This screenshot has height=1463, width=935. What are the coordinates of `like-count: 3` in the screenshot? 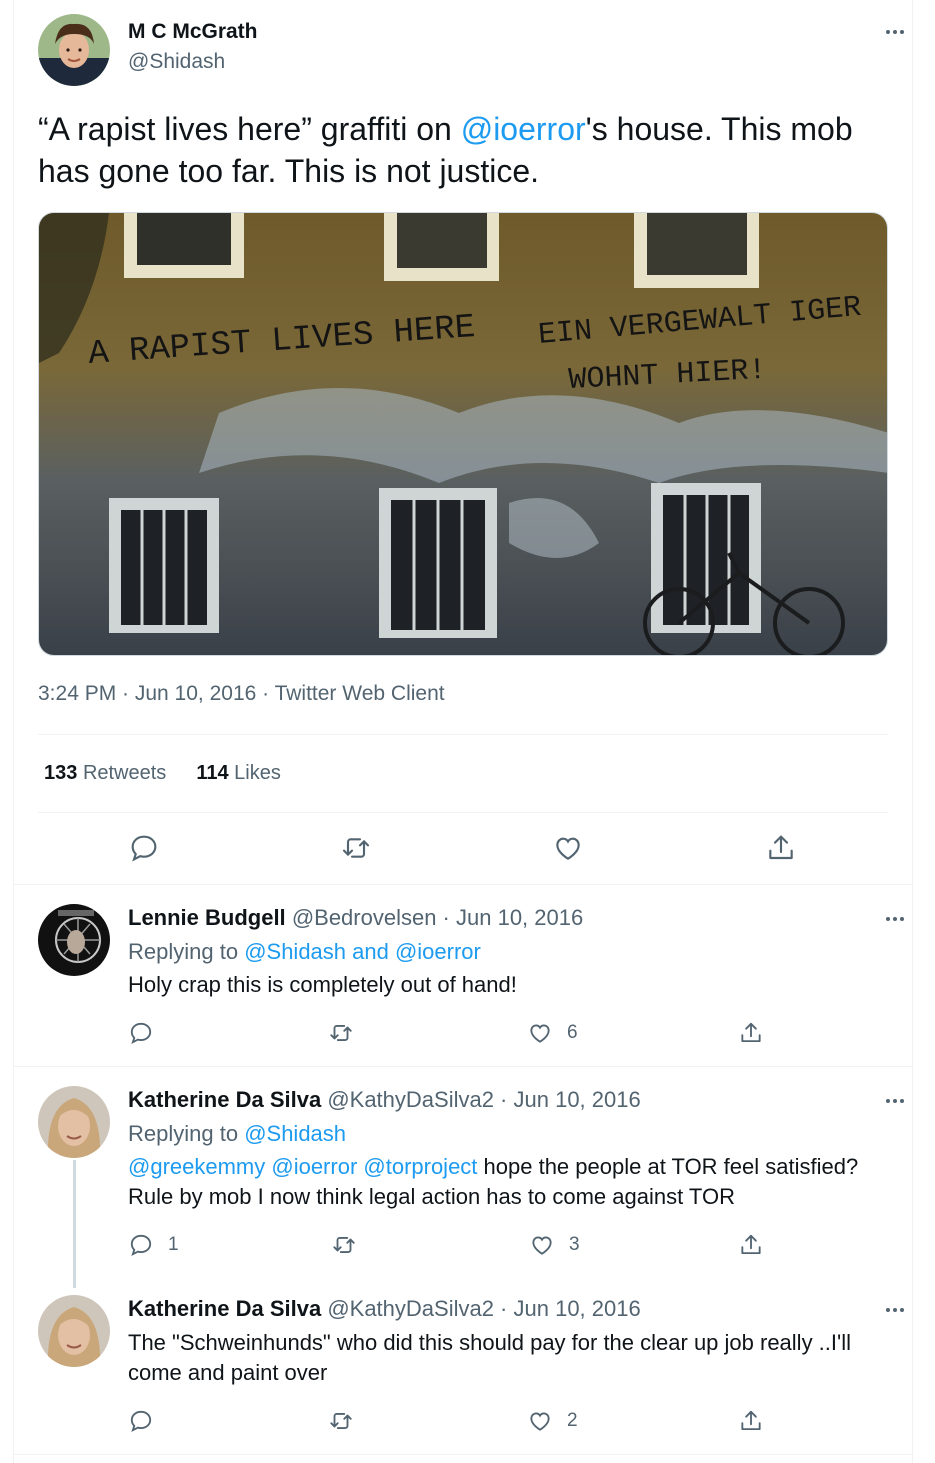 It's located at (574, 1244).